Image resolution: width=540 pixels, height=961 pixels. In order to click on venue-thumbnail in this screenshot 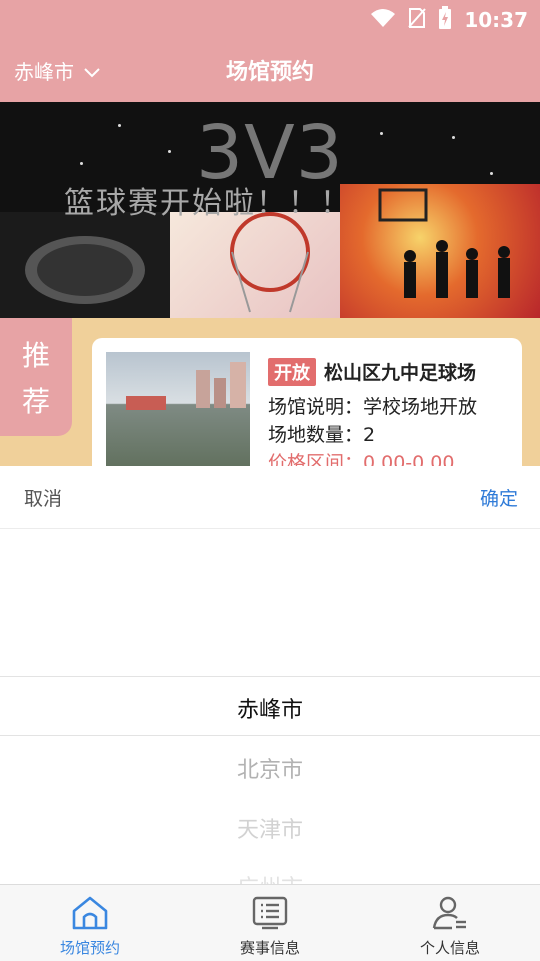, I will do `click(178, 409)`.